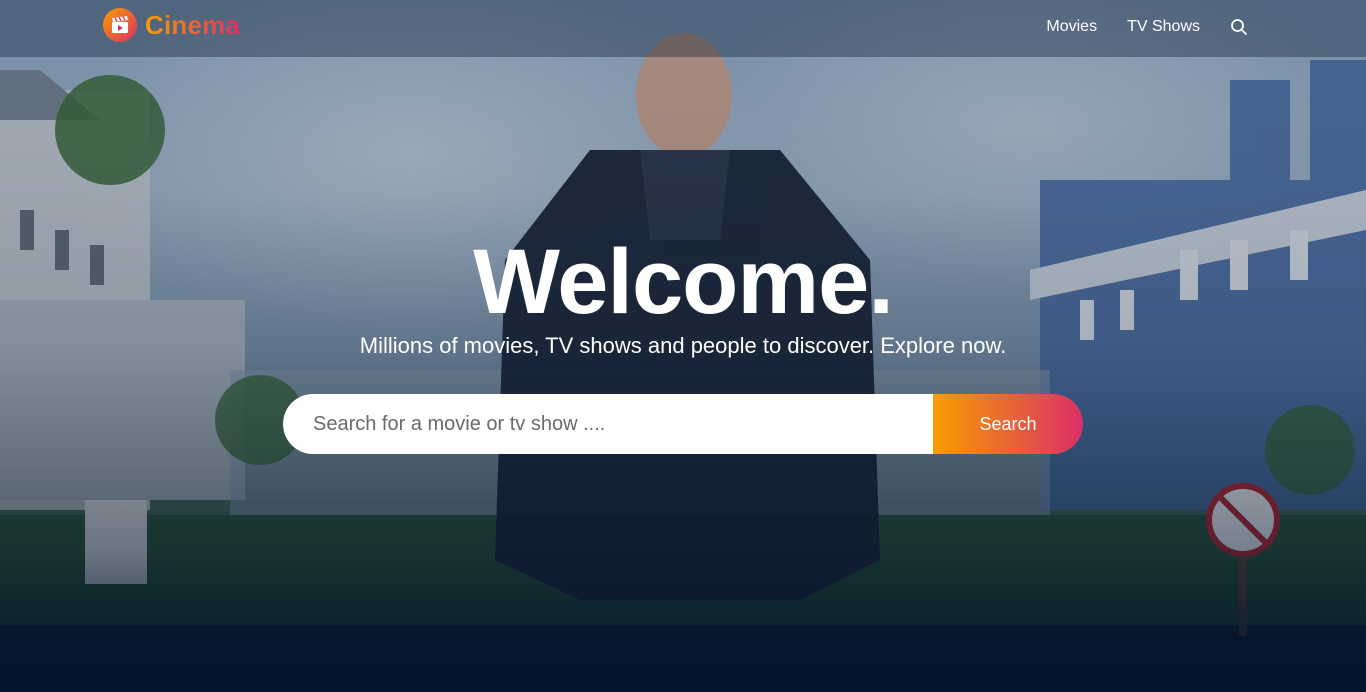  What do you see at coordinates (1239, 27) in the screenshot?
I see `search-icon` at bounding box center [1239, 27].